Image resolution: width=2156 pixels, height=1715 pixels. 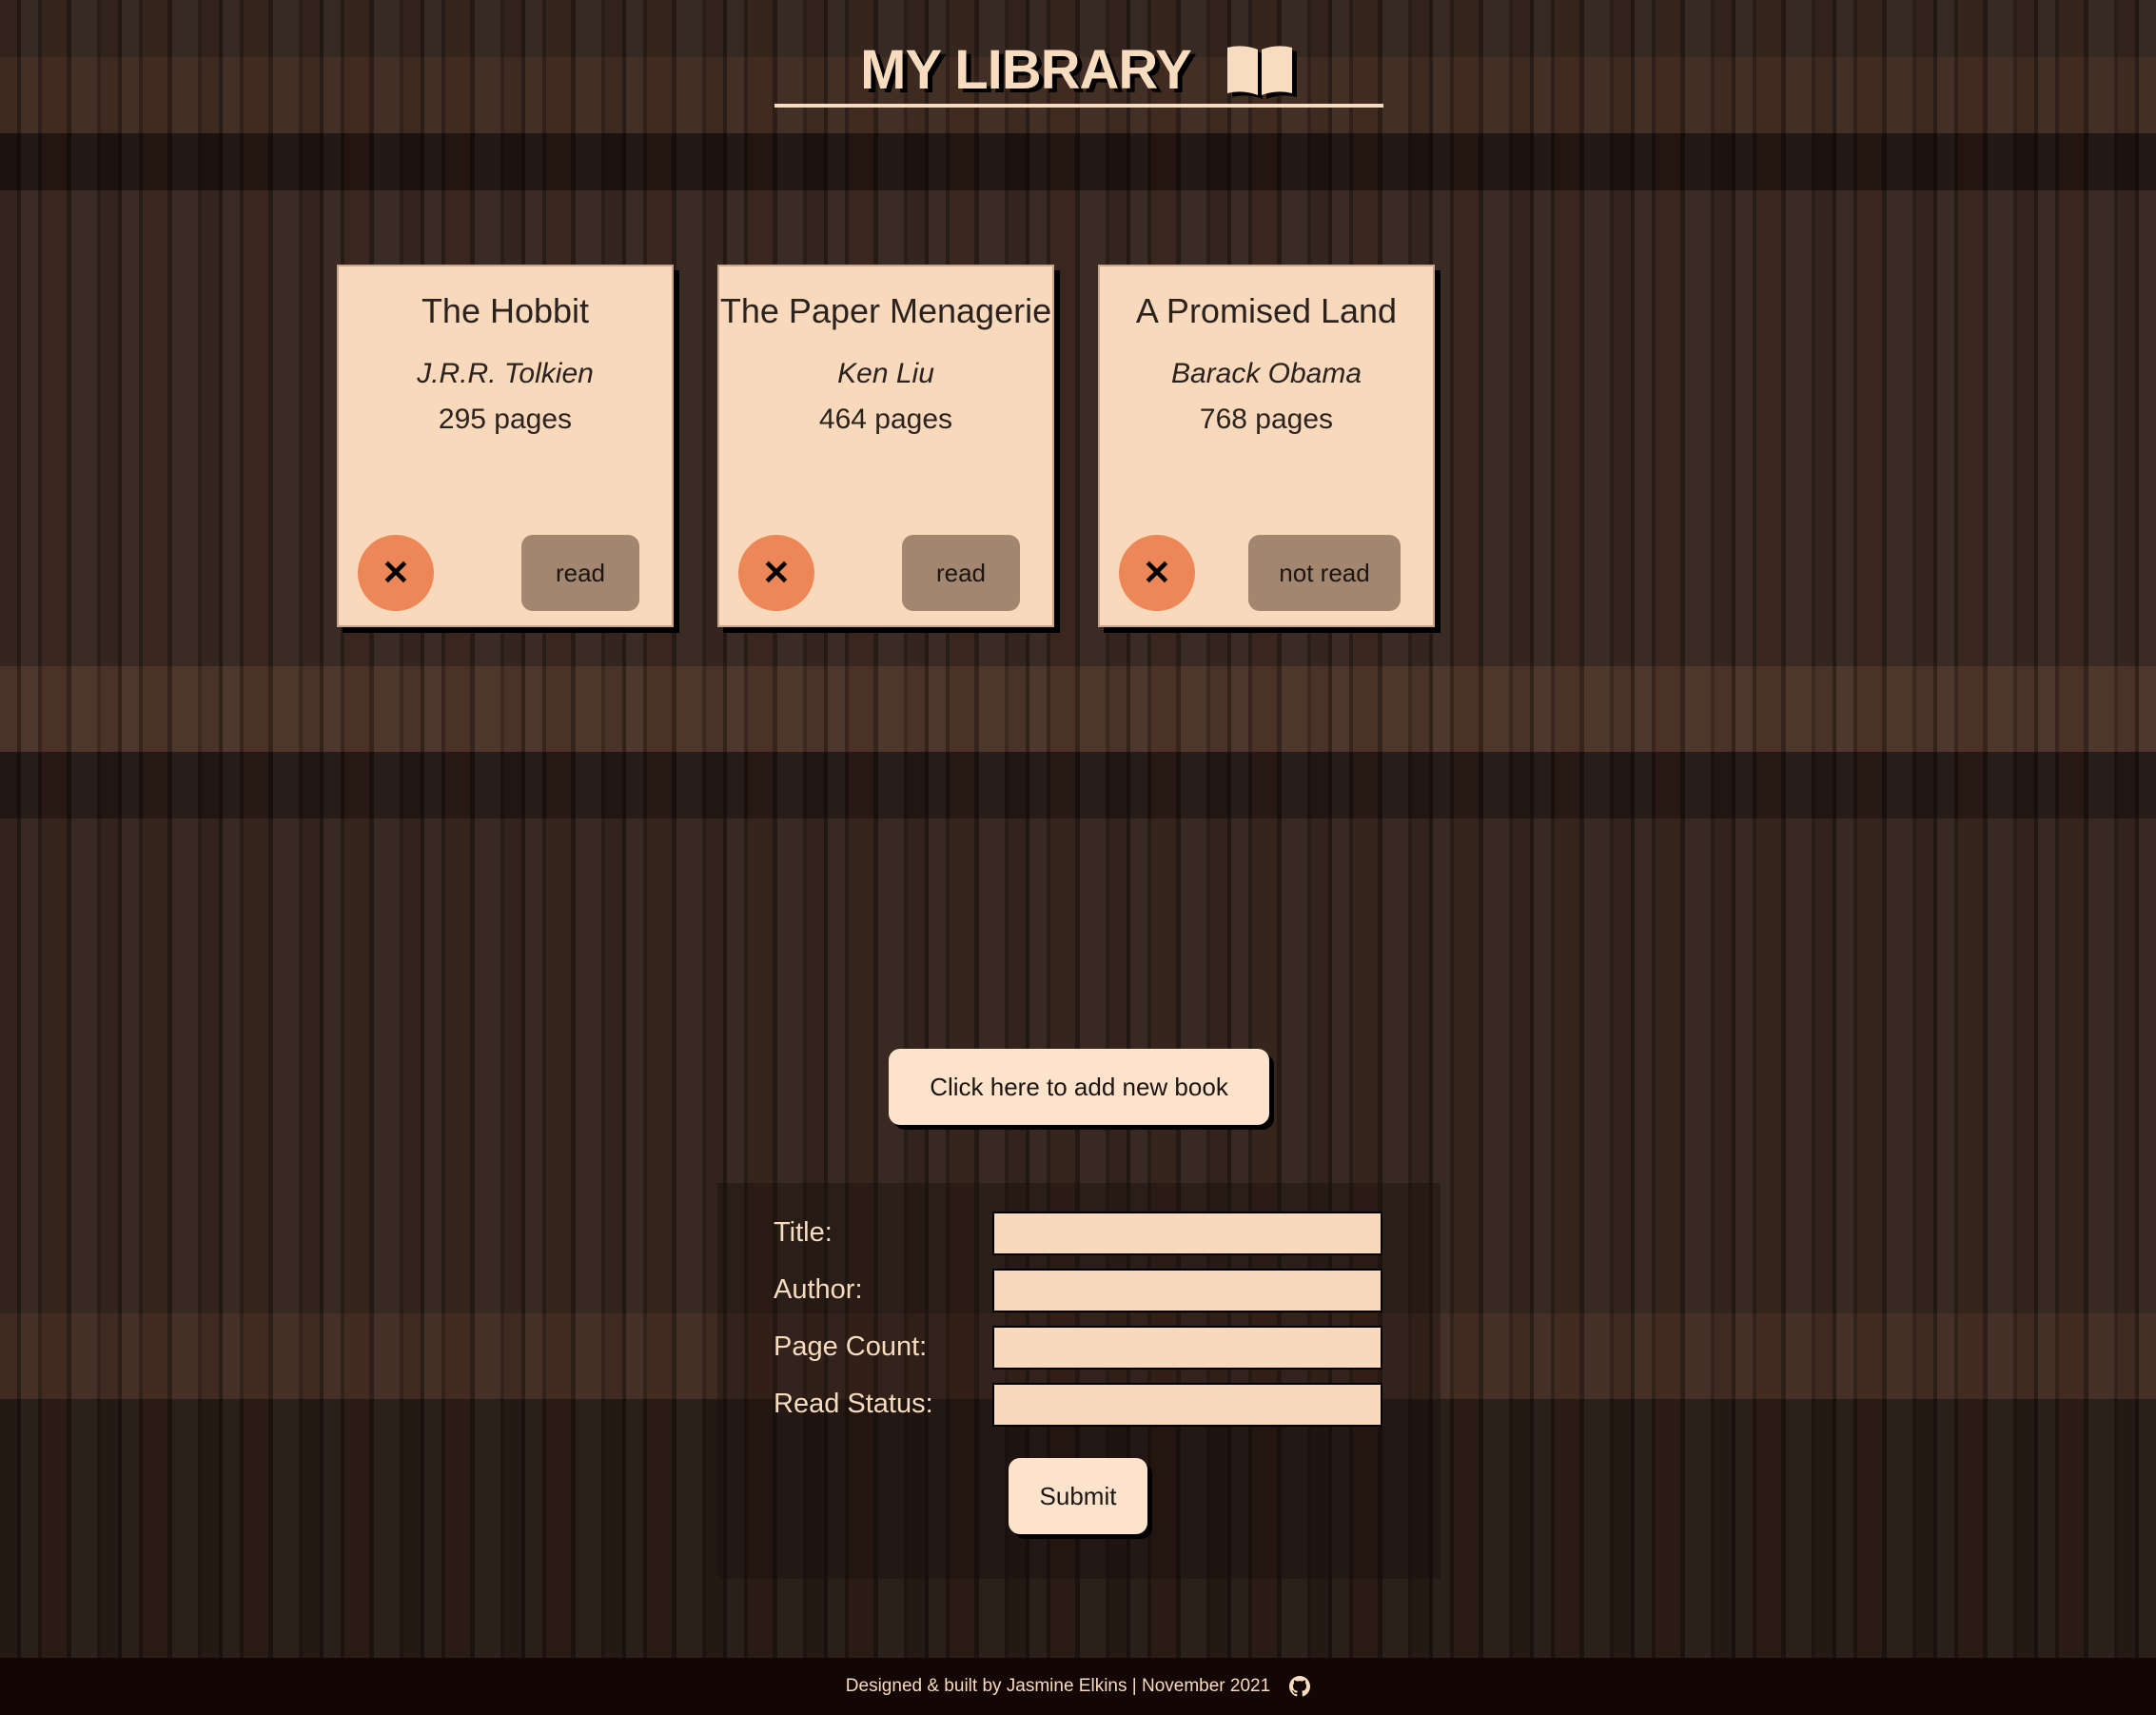 What do you see at coordinates (1079, 1087) in the screenshot?
I see `add-book-button: Click here to add new book` at bounding box center [1079, 1087].